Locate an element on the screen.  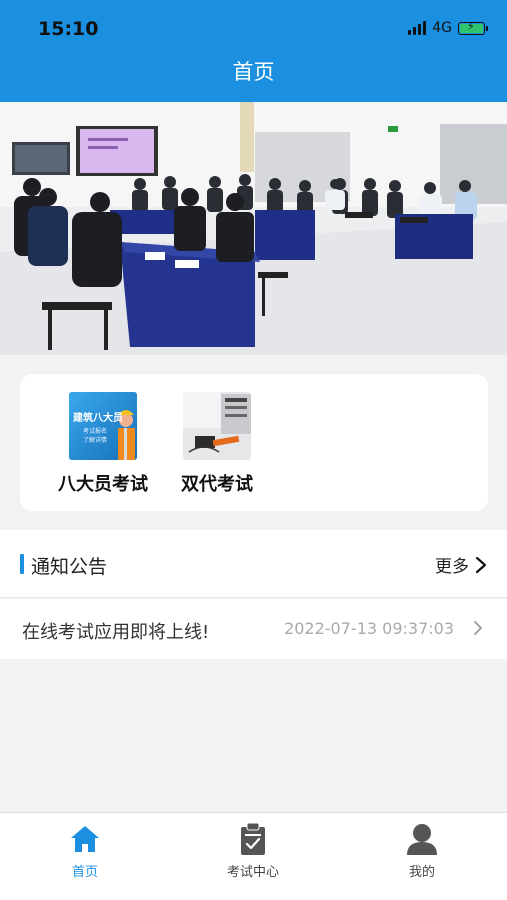
notice-title: 通知公告 is located at coordinates (69, 567).